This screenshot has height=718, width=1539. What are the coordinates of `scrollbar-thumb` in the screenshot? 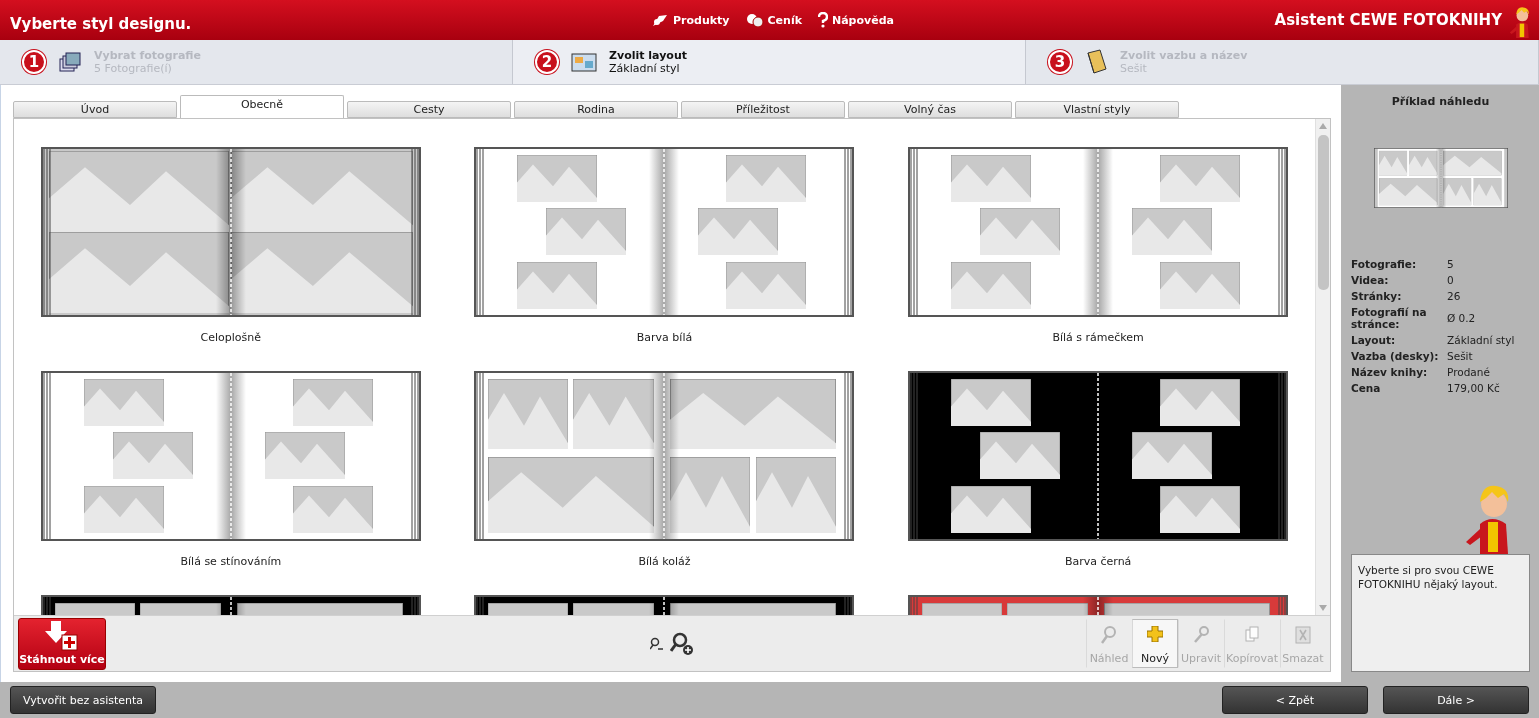 It's located at (1323, 212).